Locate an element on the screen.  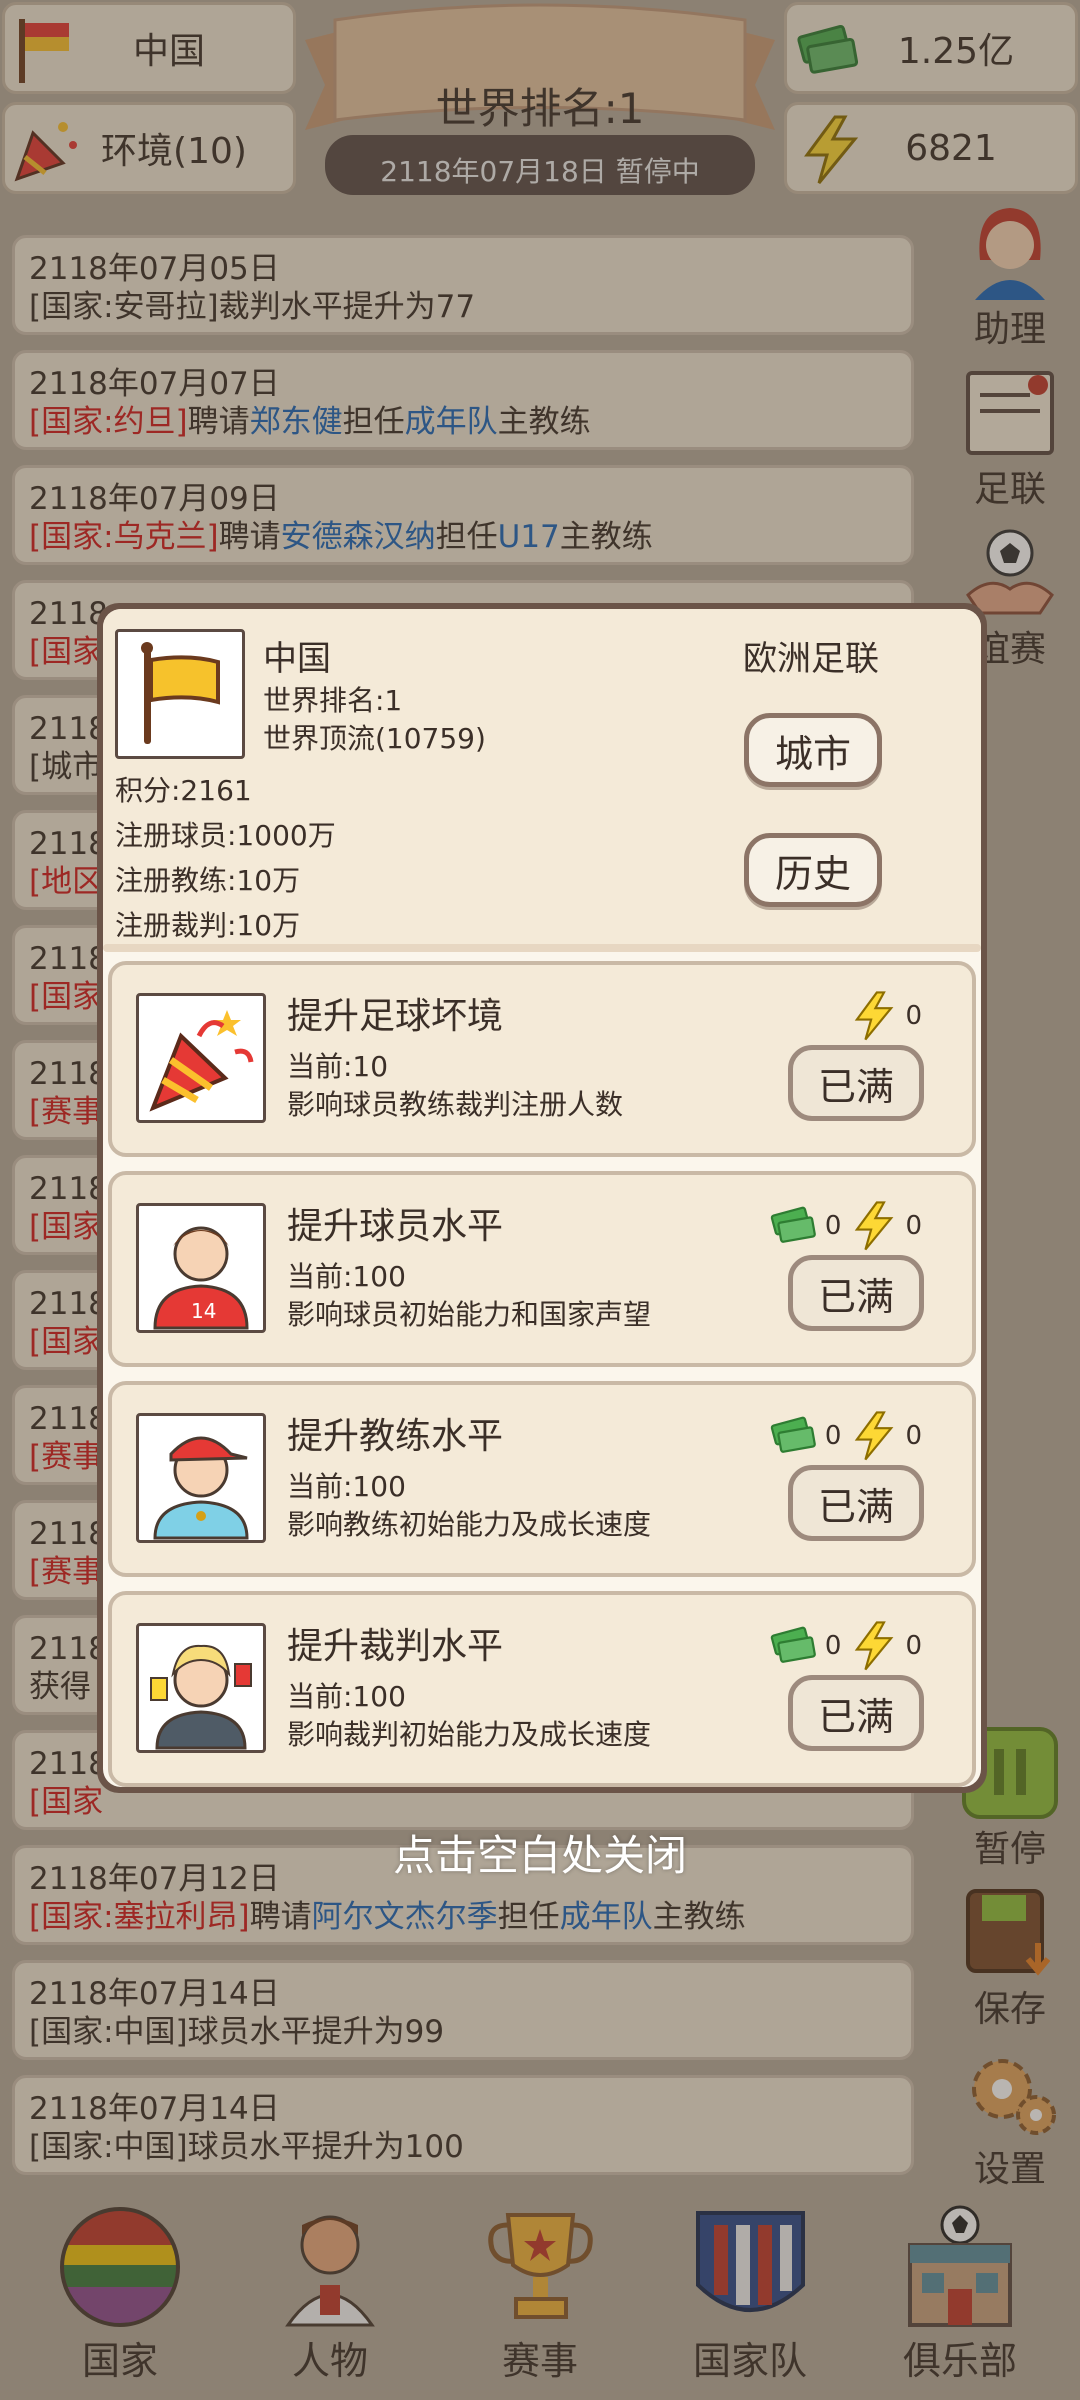
upgrade-card-referees: 提升裁判水平 当前:100 影响裁判初始能力及成长速度 0 0 已满 is located at coordinates (542, 1689).